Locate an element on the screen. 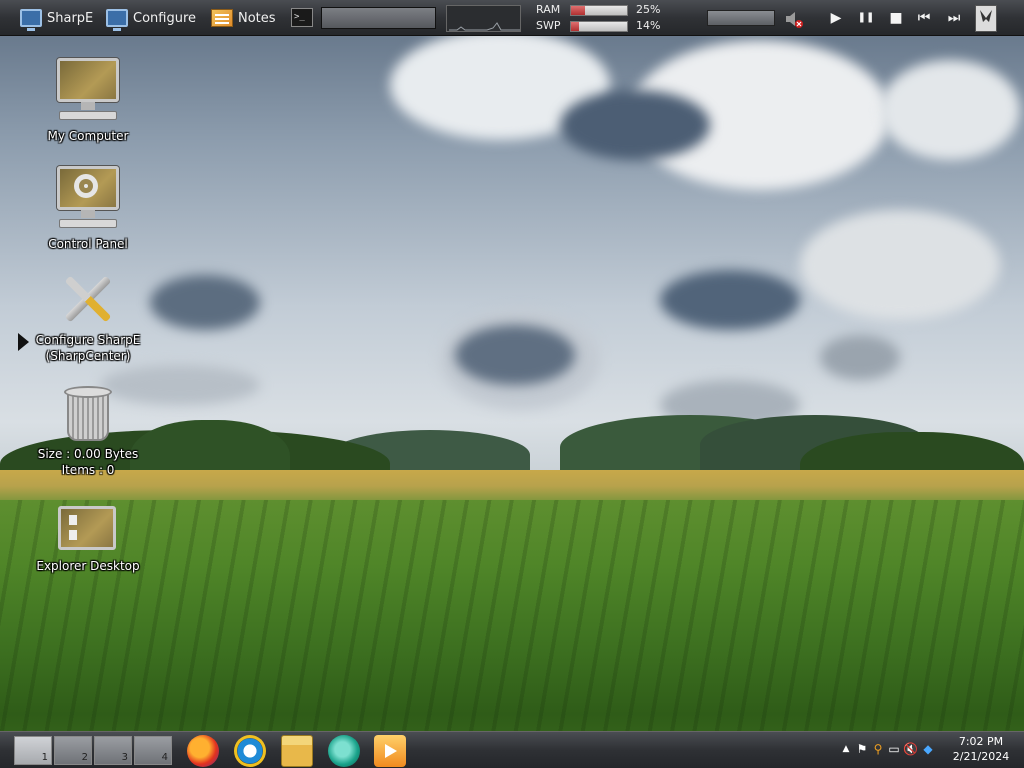 The width and height of the screenshot is (1024, 768). desktop-icon-my-computer: My Computer is located at coordinates (88, 101).